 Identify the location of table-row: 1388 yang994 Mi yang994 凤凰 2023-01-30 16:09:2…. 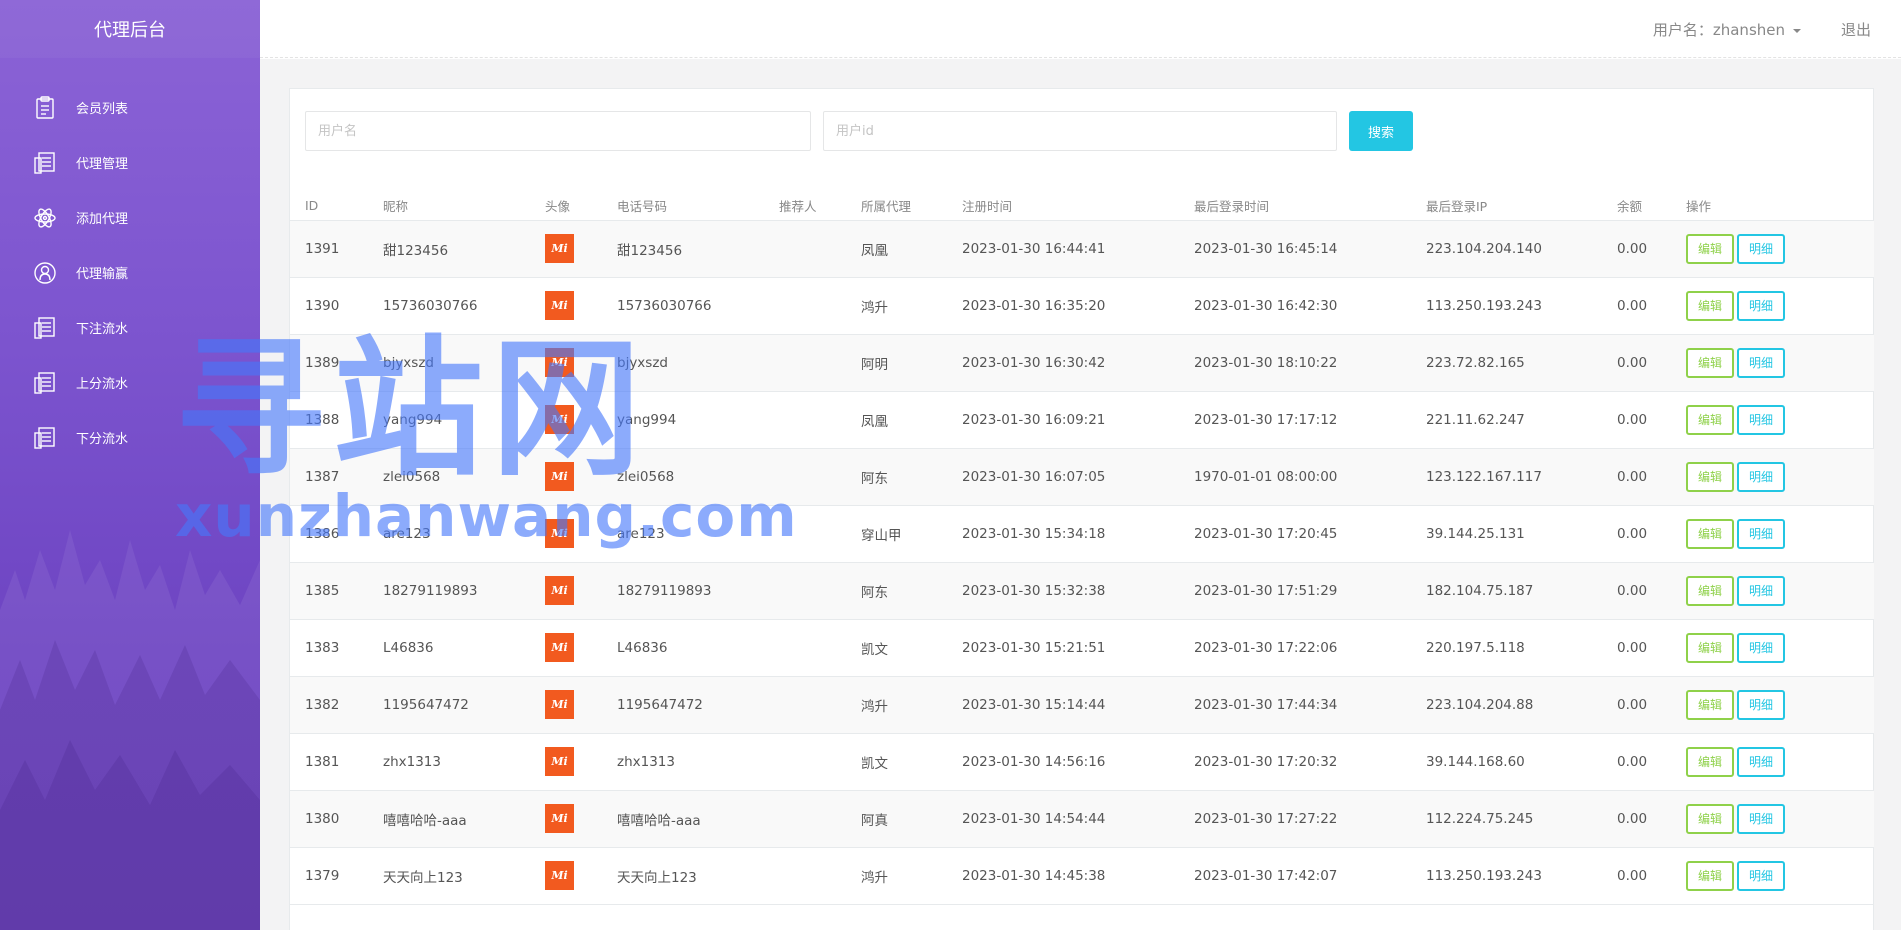
(1082, 420).